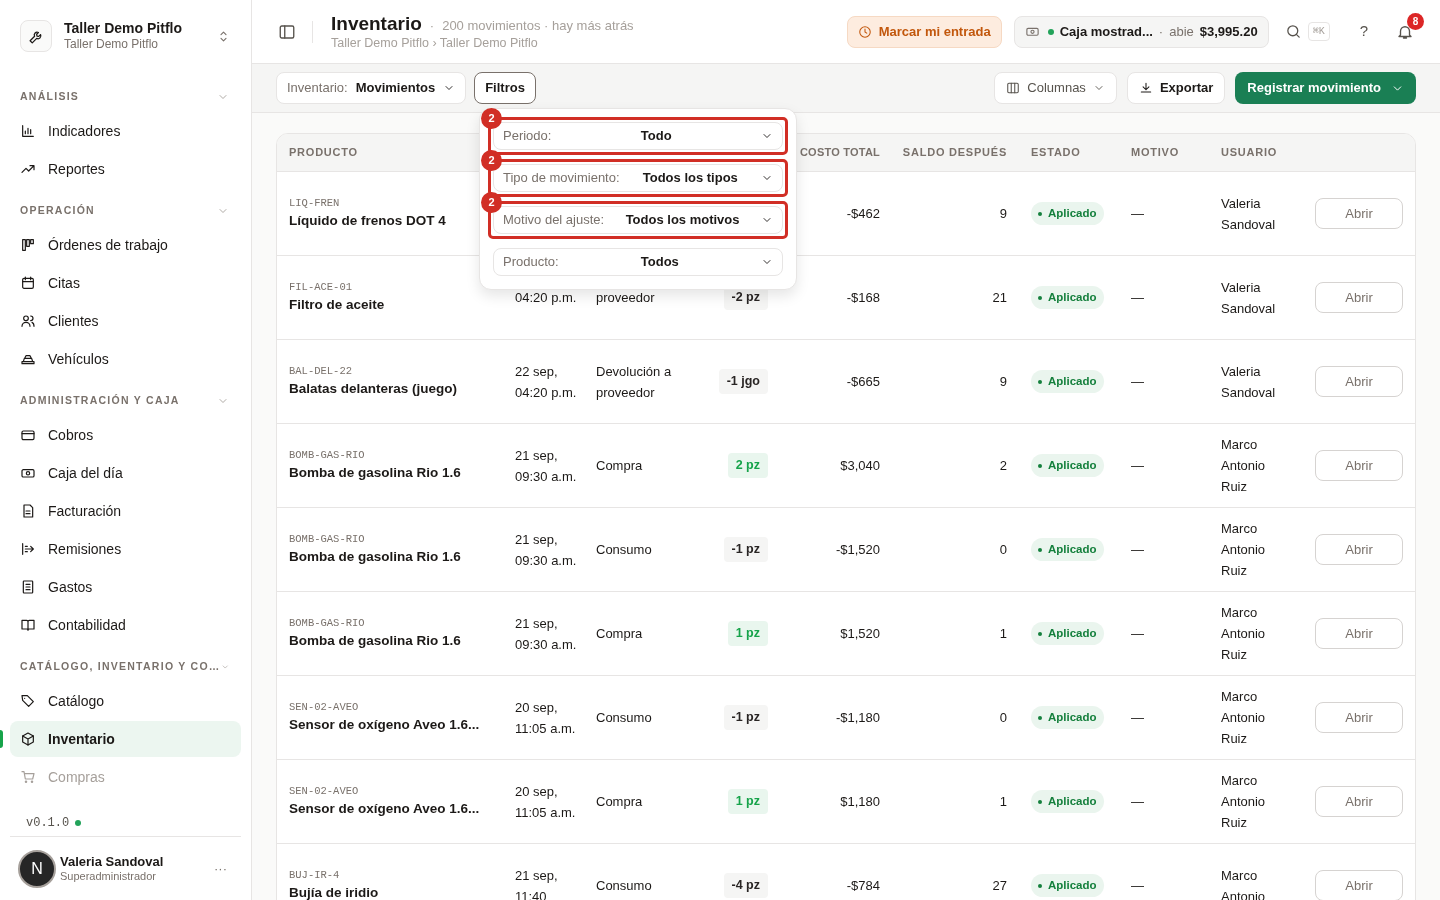  Describe the element at coordinates (538, 26) in the screenshot. I see `page-summary: 200 movimientos · hay más atrás` at that location.